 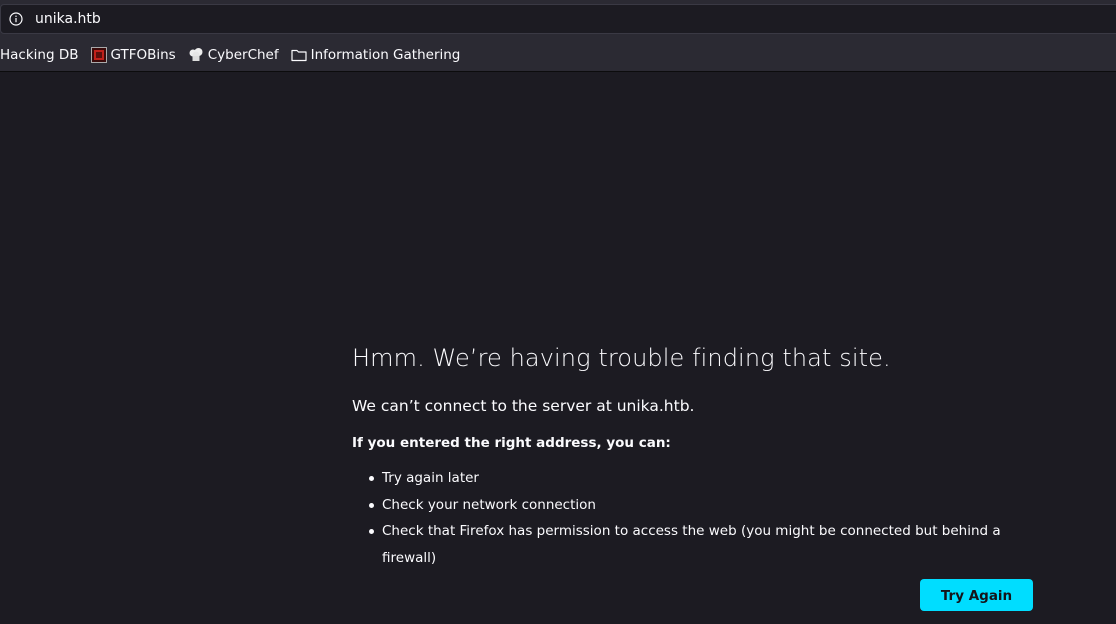 What do you see at coordinates (558, 36) in the screenshot?
I see `browser-toolbar: unika.htb Hacking DB GTFOBins CyberChef` at bounding box center [558, 36].